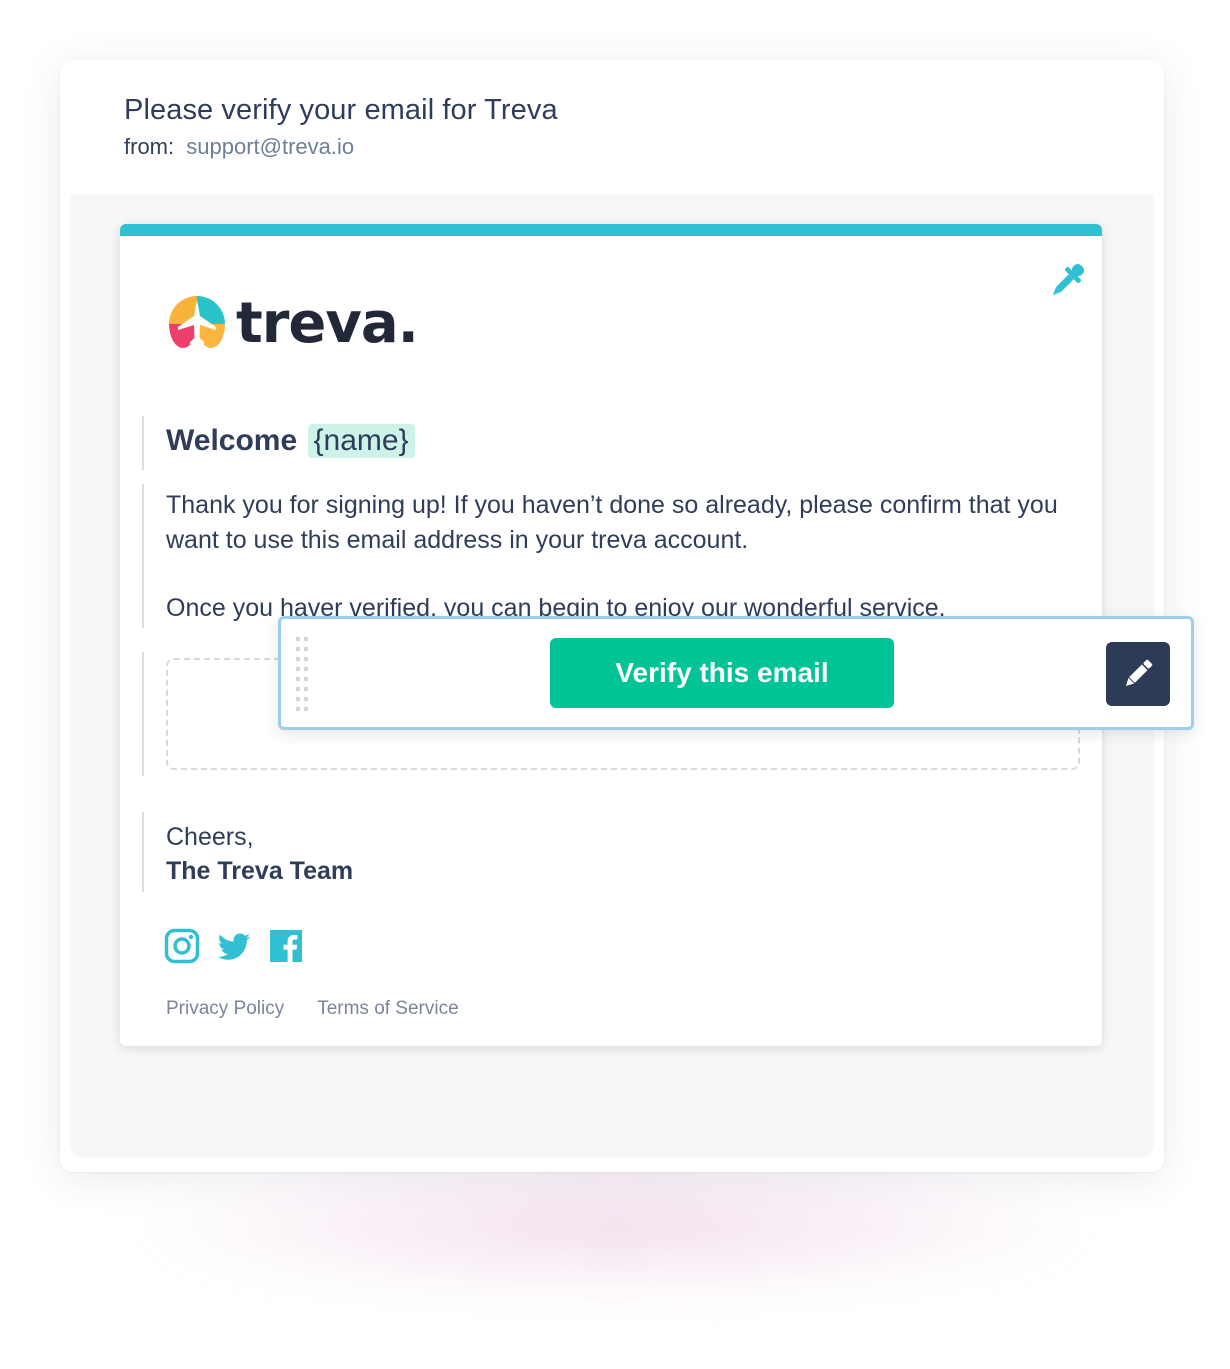 This screenshot has width=1230, height=1369. I want to click on welcome-text: Welcome, so click(232, 440).